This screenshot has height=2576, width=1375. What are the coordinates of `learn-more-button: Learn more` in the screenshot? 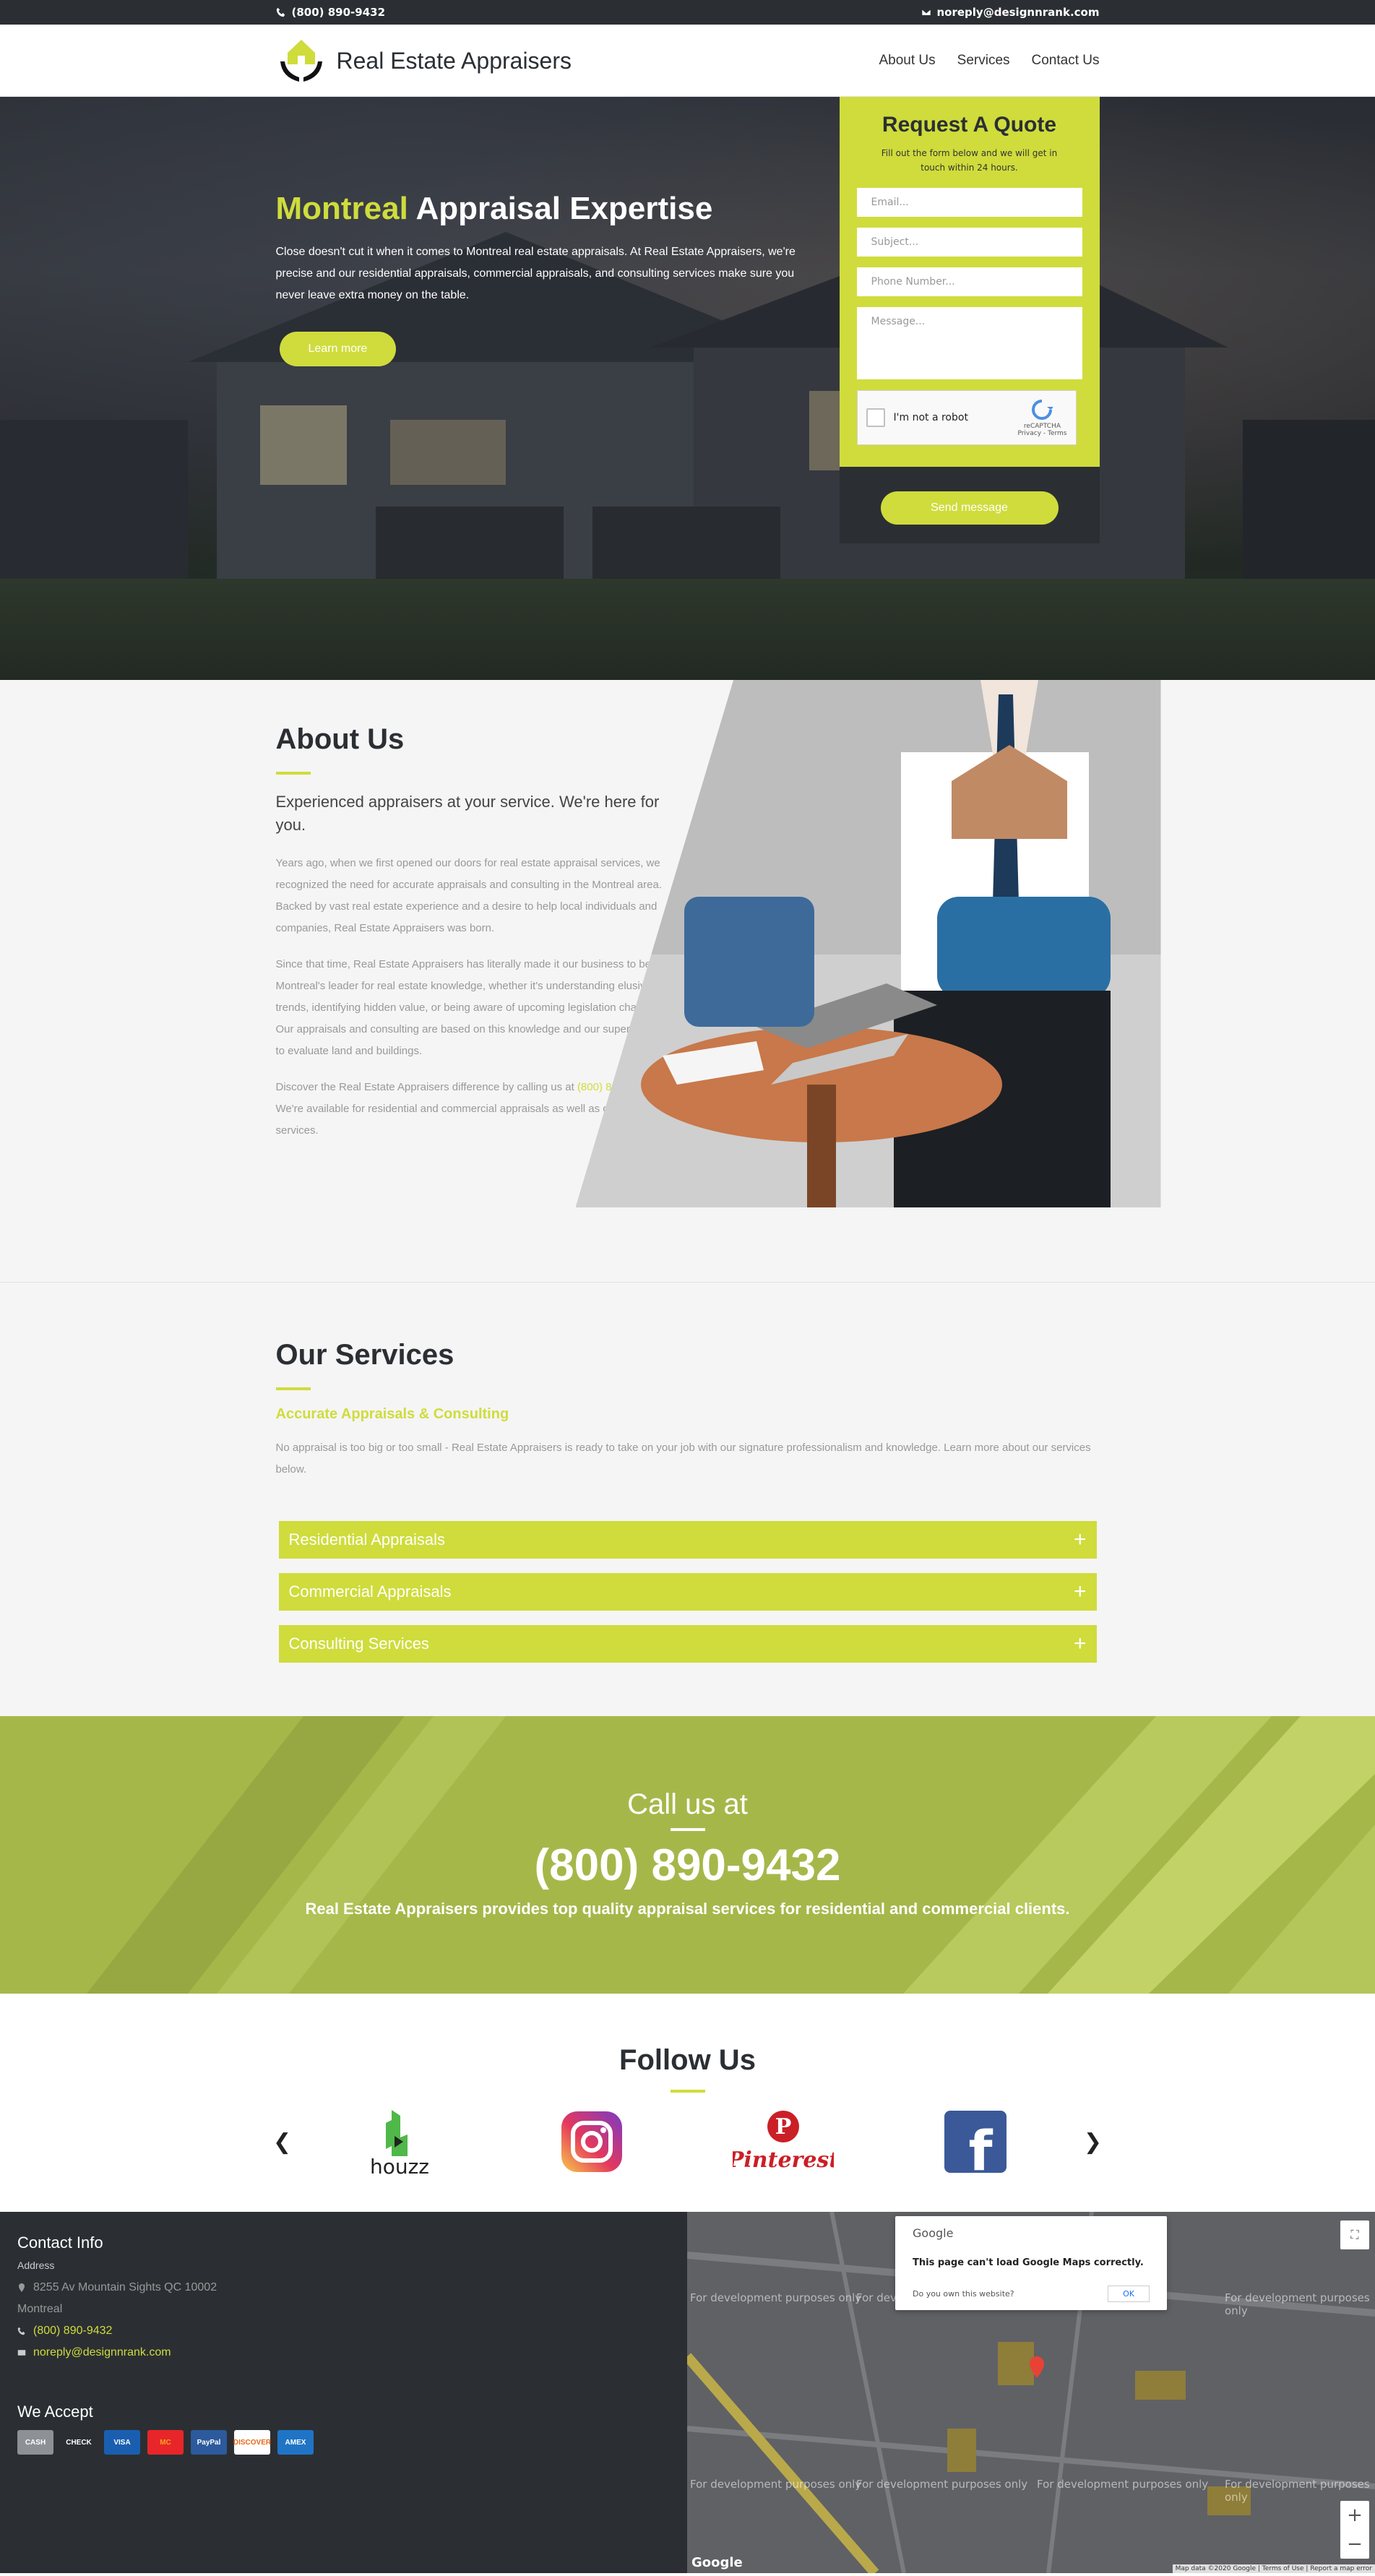 It's located at (338, 349).